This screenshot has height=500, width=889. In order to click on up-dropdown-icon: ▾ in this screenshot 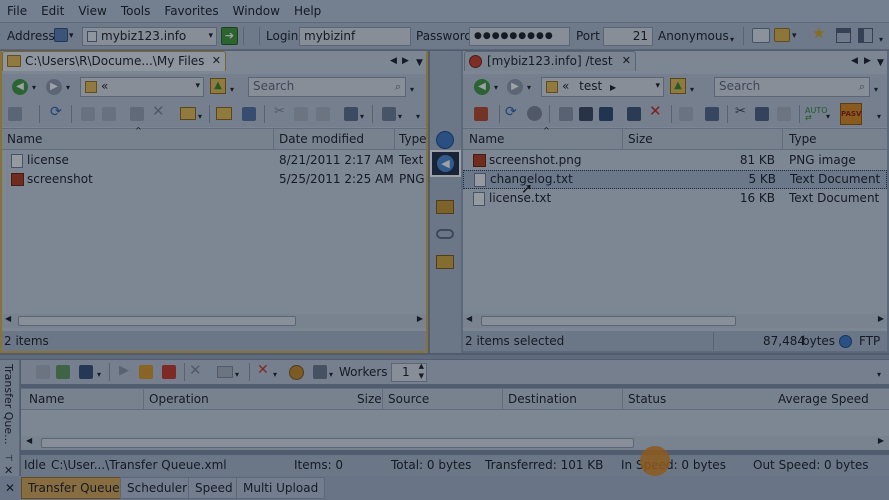, I will do `click(232, 90)`.